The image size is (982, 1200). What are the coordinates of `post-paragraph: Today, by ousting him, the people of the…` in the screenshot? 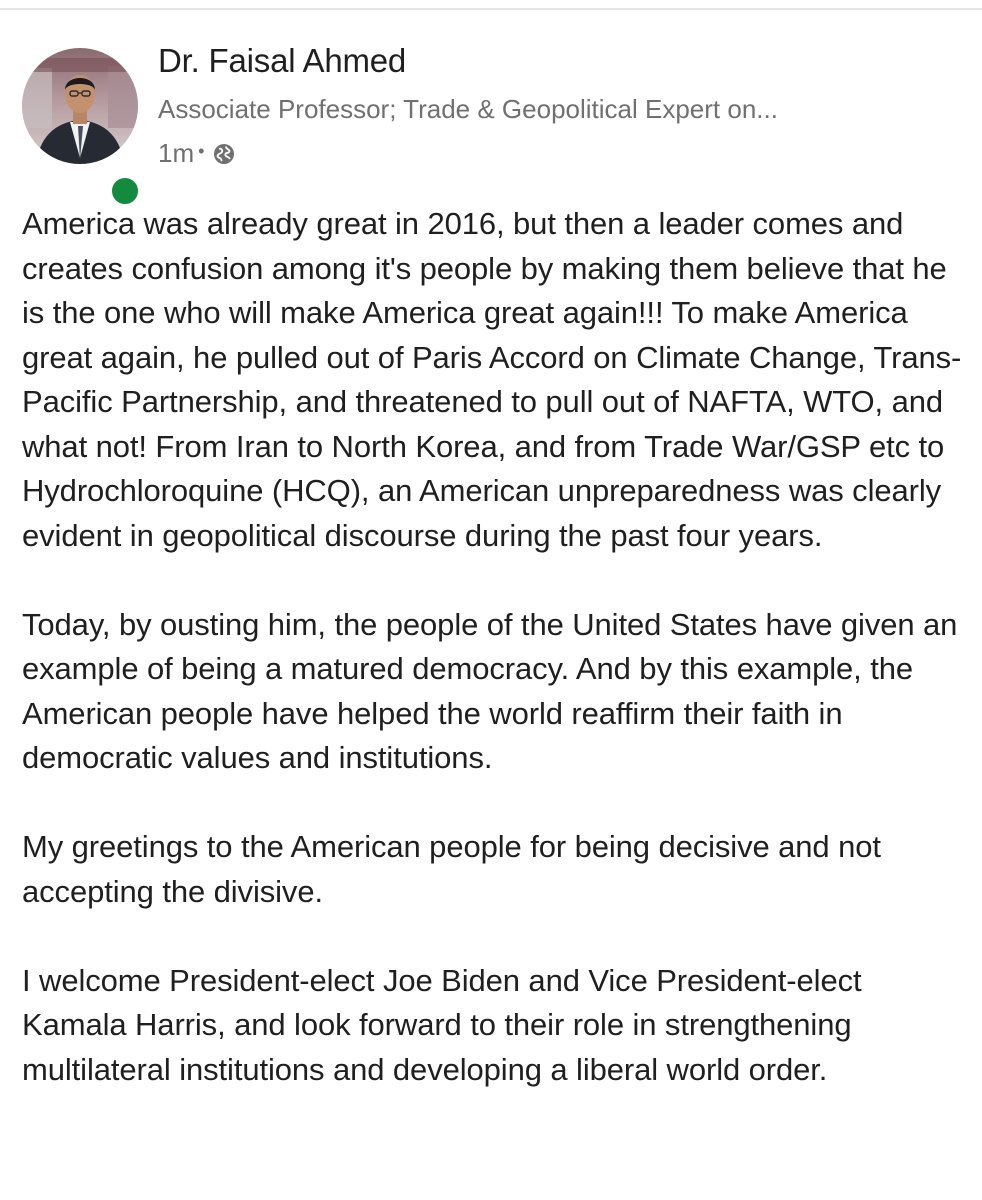 It's located at (490, 691).